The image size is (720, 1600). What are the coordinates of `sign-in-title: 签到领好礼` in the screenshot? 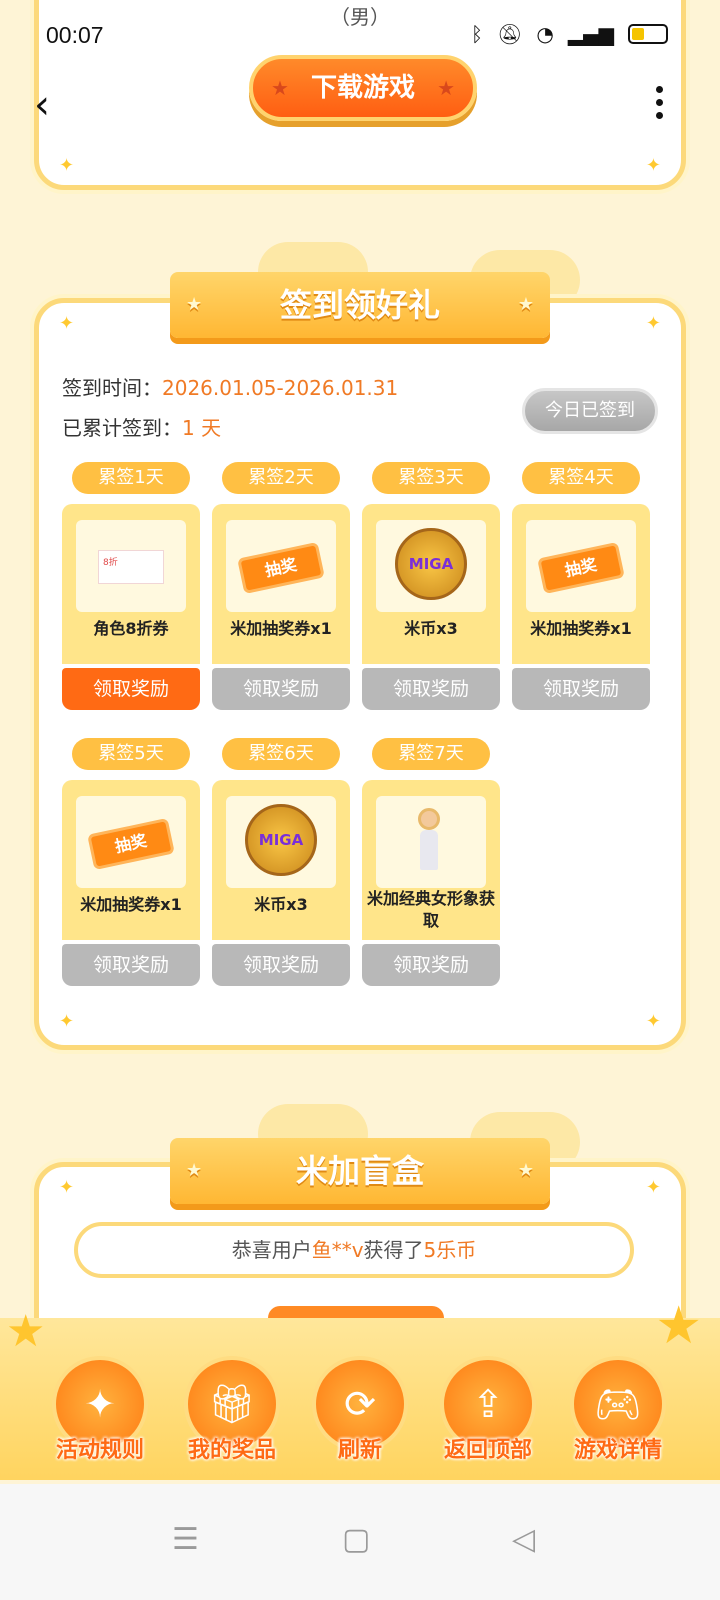 It's located at (359, 305).